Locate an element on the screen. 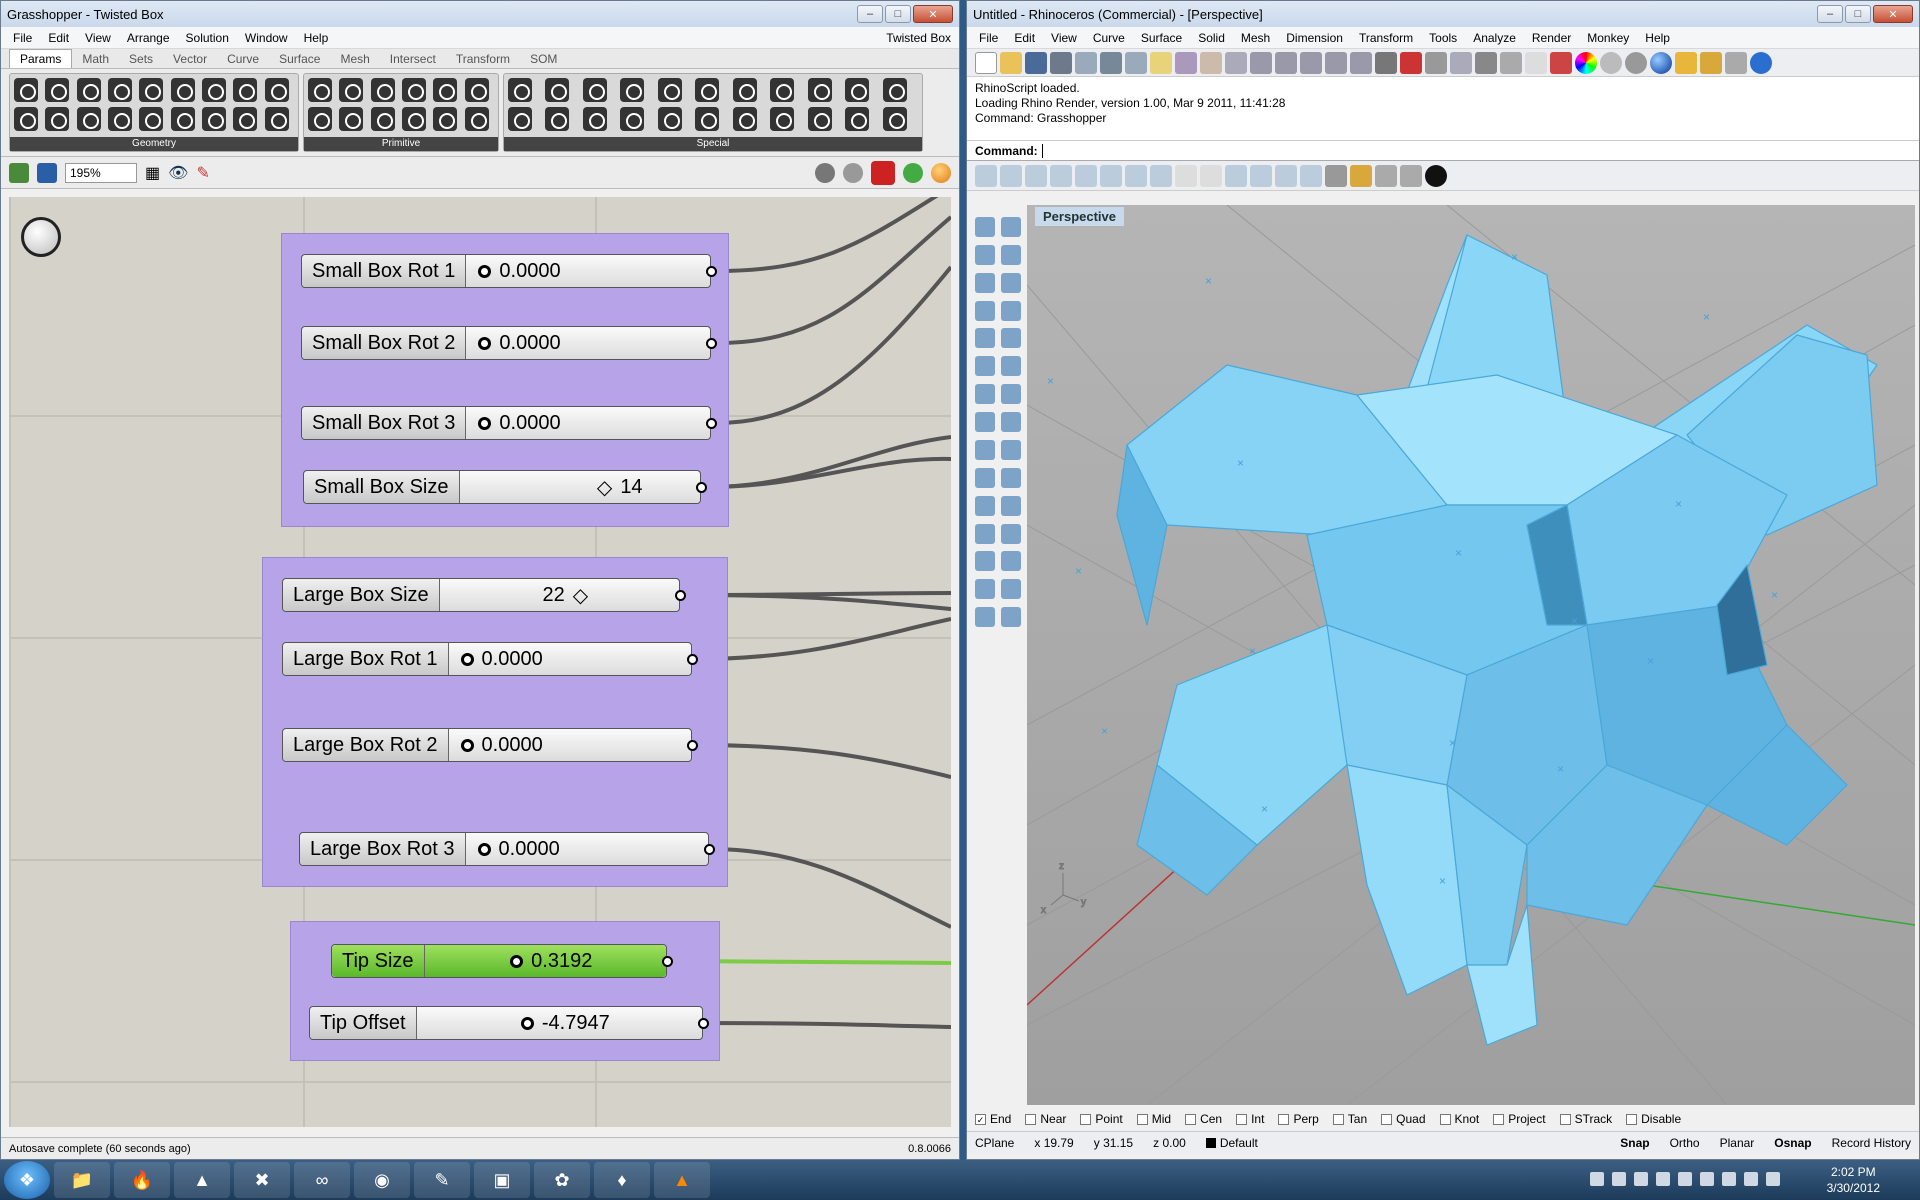  zoom-icon is located at coordinates (1261, 62).